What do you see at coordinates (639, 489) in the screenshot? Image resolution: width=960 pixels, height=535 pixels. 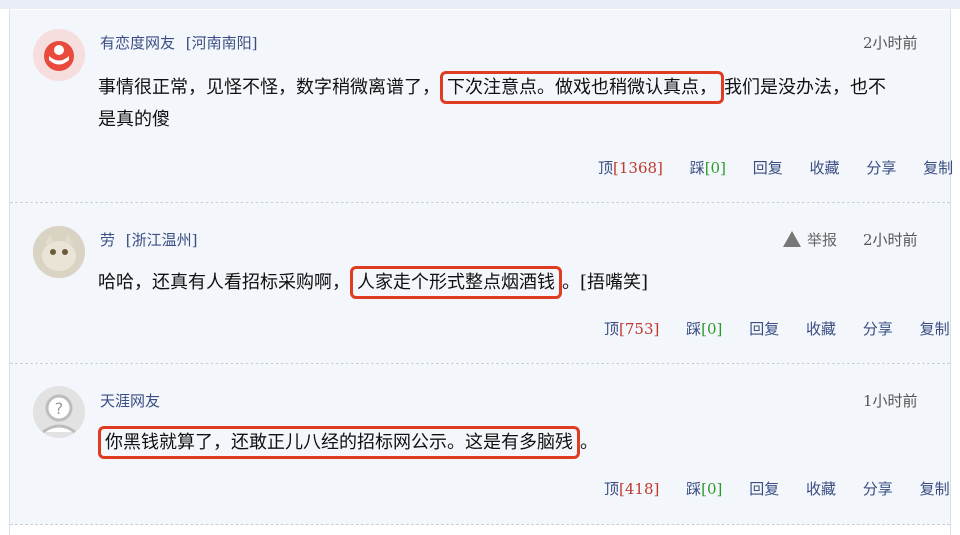 I see `upvote-count: [418]` at bounding box center [639, 489].